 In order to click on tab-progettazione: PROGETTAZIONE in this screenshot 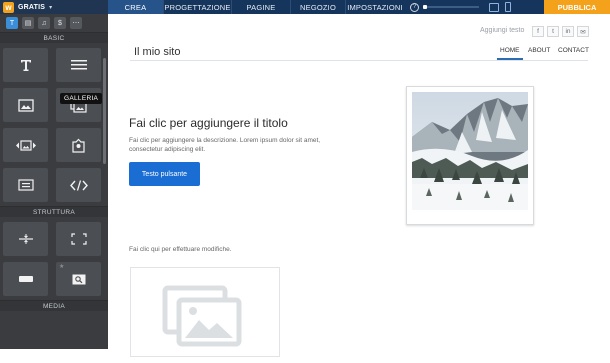, I will do `click(198, 7)`.